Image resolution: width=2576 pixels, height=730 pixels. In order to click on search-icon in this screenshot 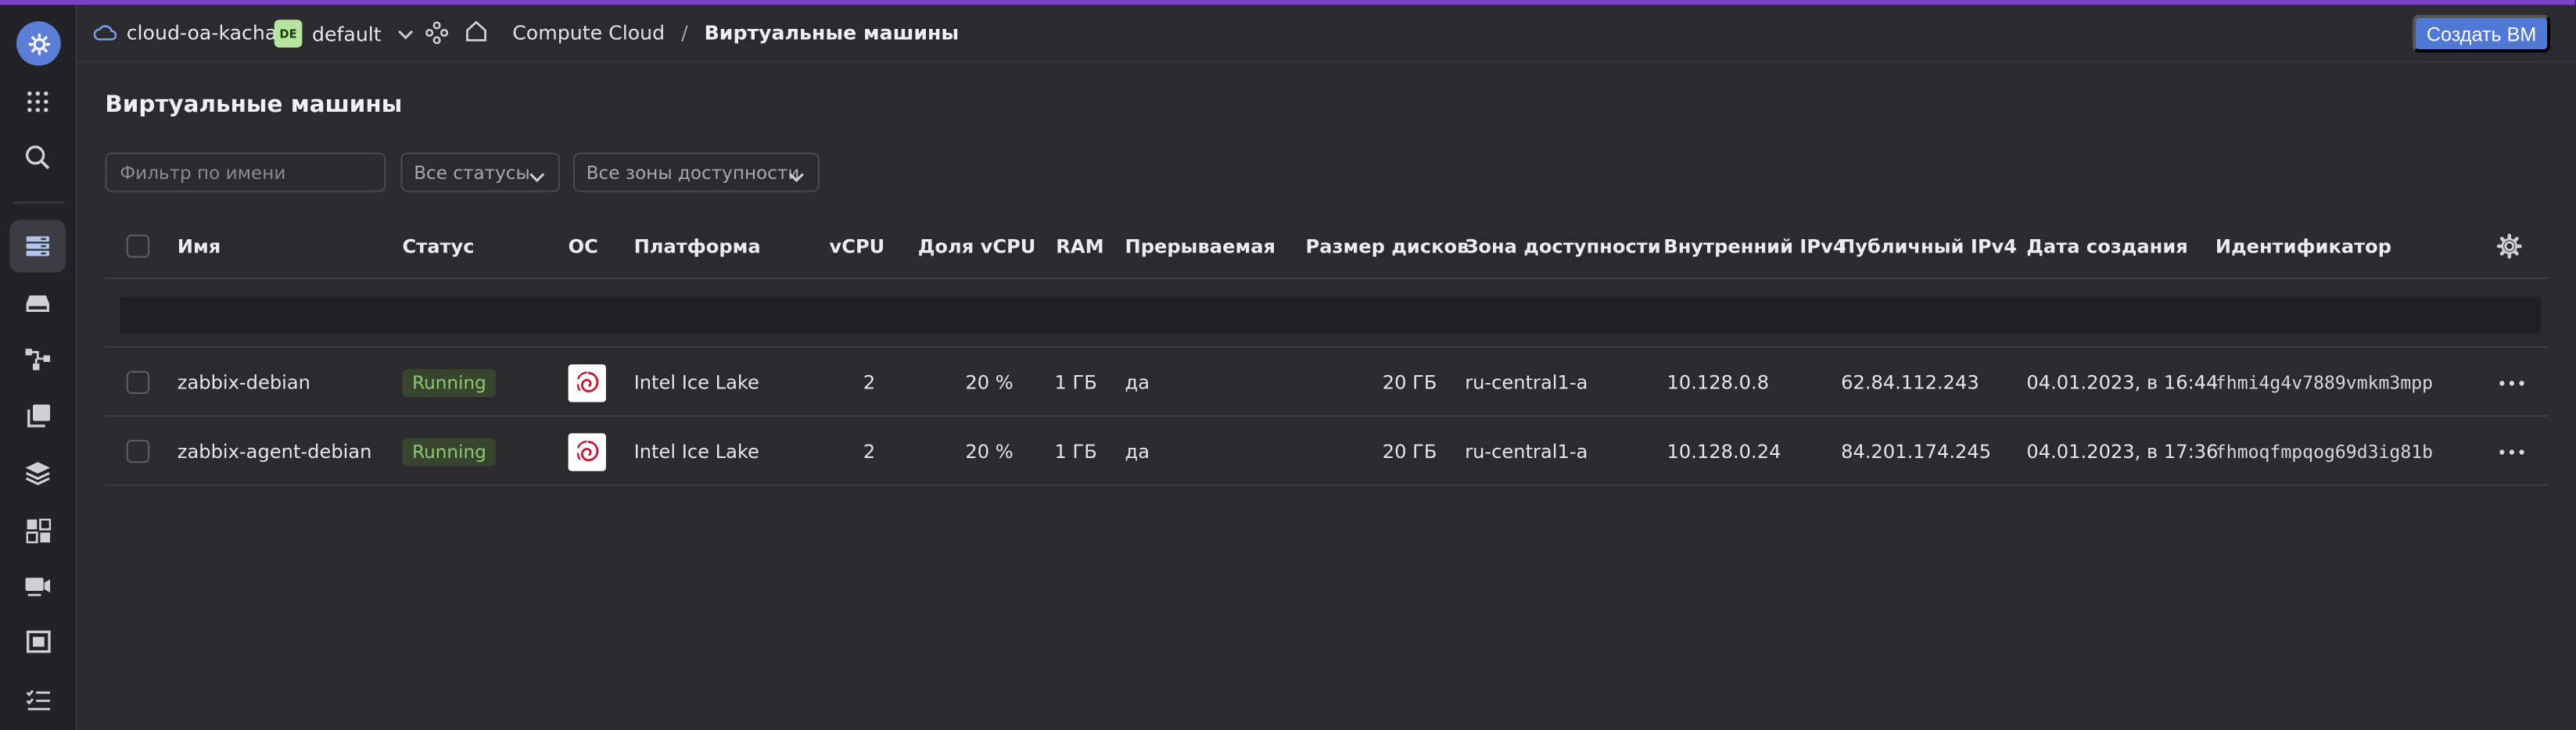, I will do `click(37, 157)`.